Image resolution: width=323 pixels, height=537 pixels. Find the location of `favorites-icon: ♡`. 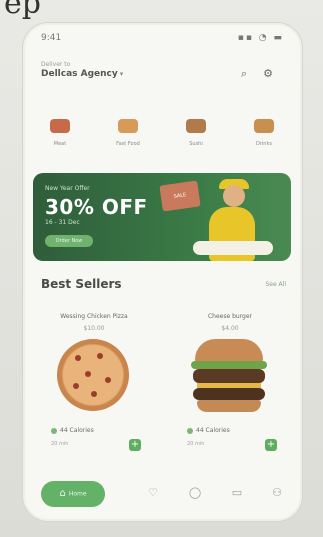

favorites-icon: ♡ is located at coordinates (153, 493).